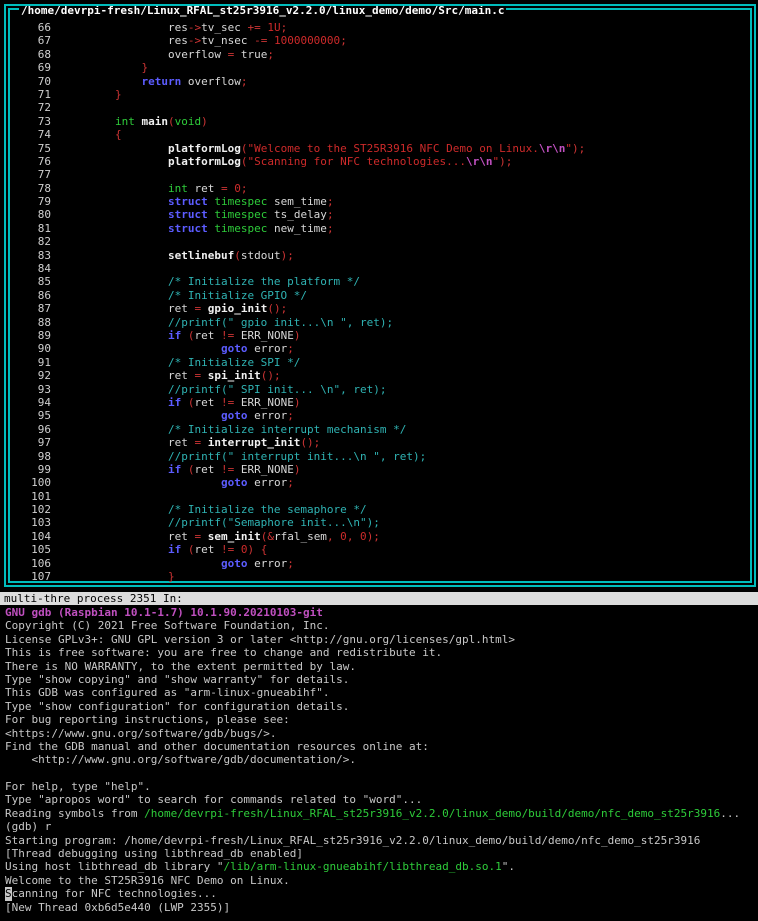  What do you see at coordinates (28, 81) in the screenshot?
I see `line-number: 70` at bounding box center [28, 81].